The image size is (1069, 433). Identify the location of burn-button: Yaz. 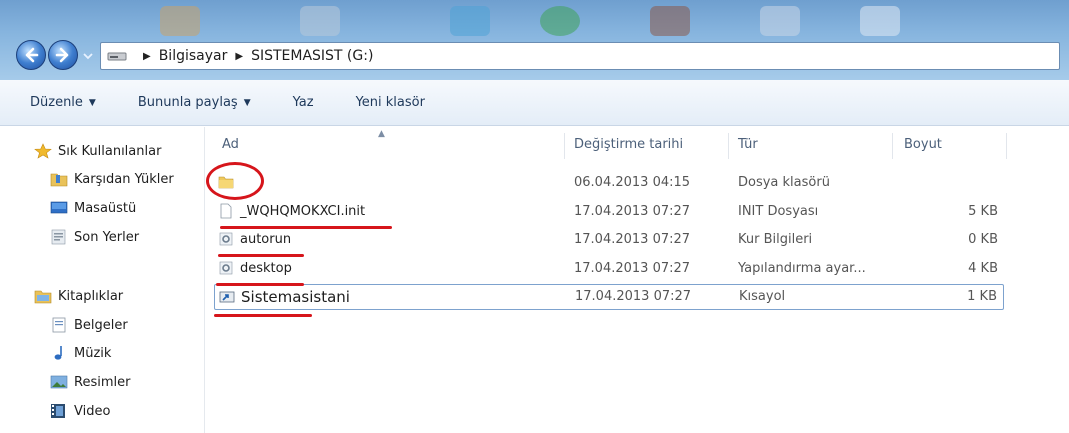
(303, 102).